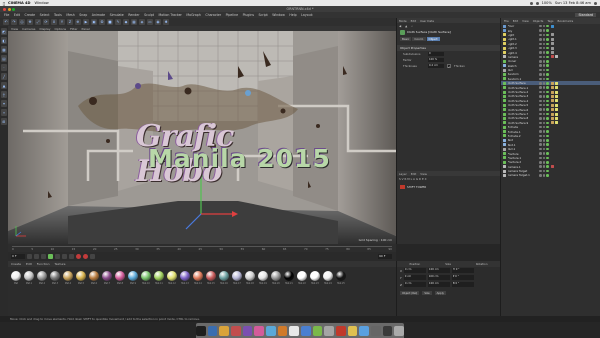 This screenshot has height=338, width=600. Describe the element at coordinates (419, 39) in the screenshot. I see `tab-coord: Coord.` at that location.